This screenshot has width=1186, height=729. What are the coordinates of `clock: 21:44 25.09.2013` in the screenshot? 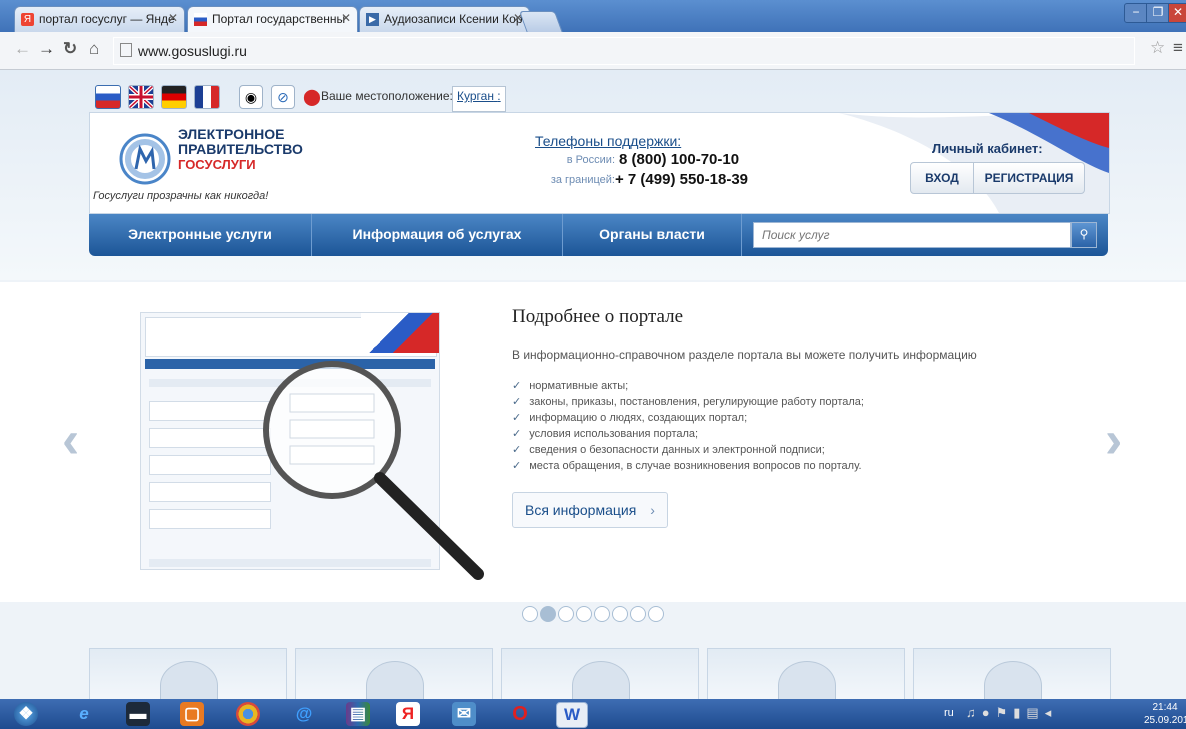 It's located at (1165, 714).